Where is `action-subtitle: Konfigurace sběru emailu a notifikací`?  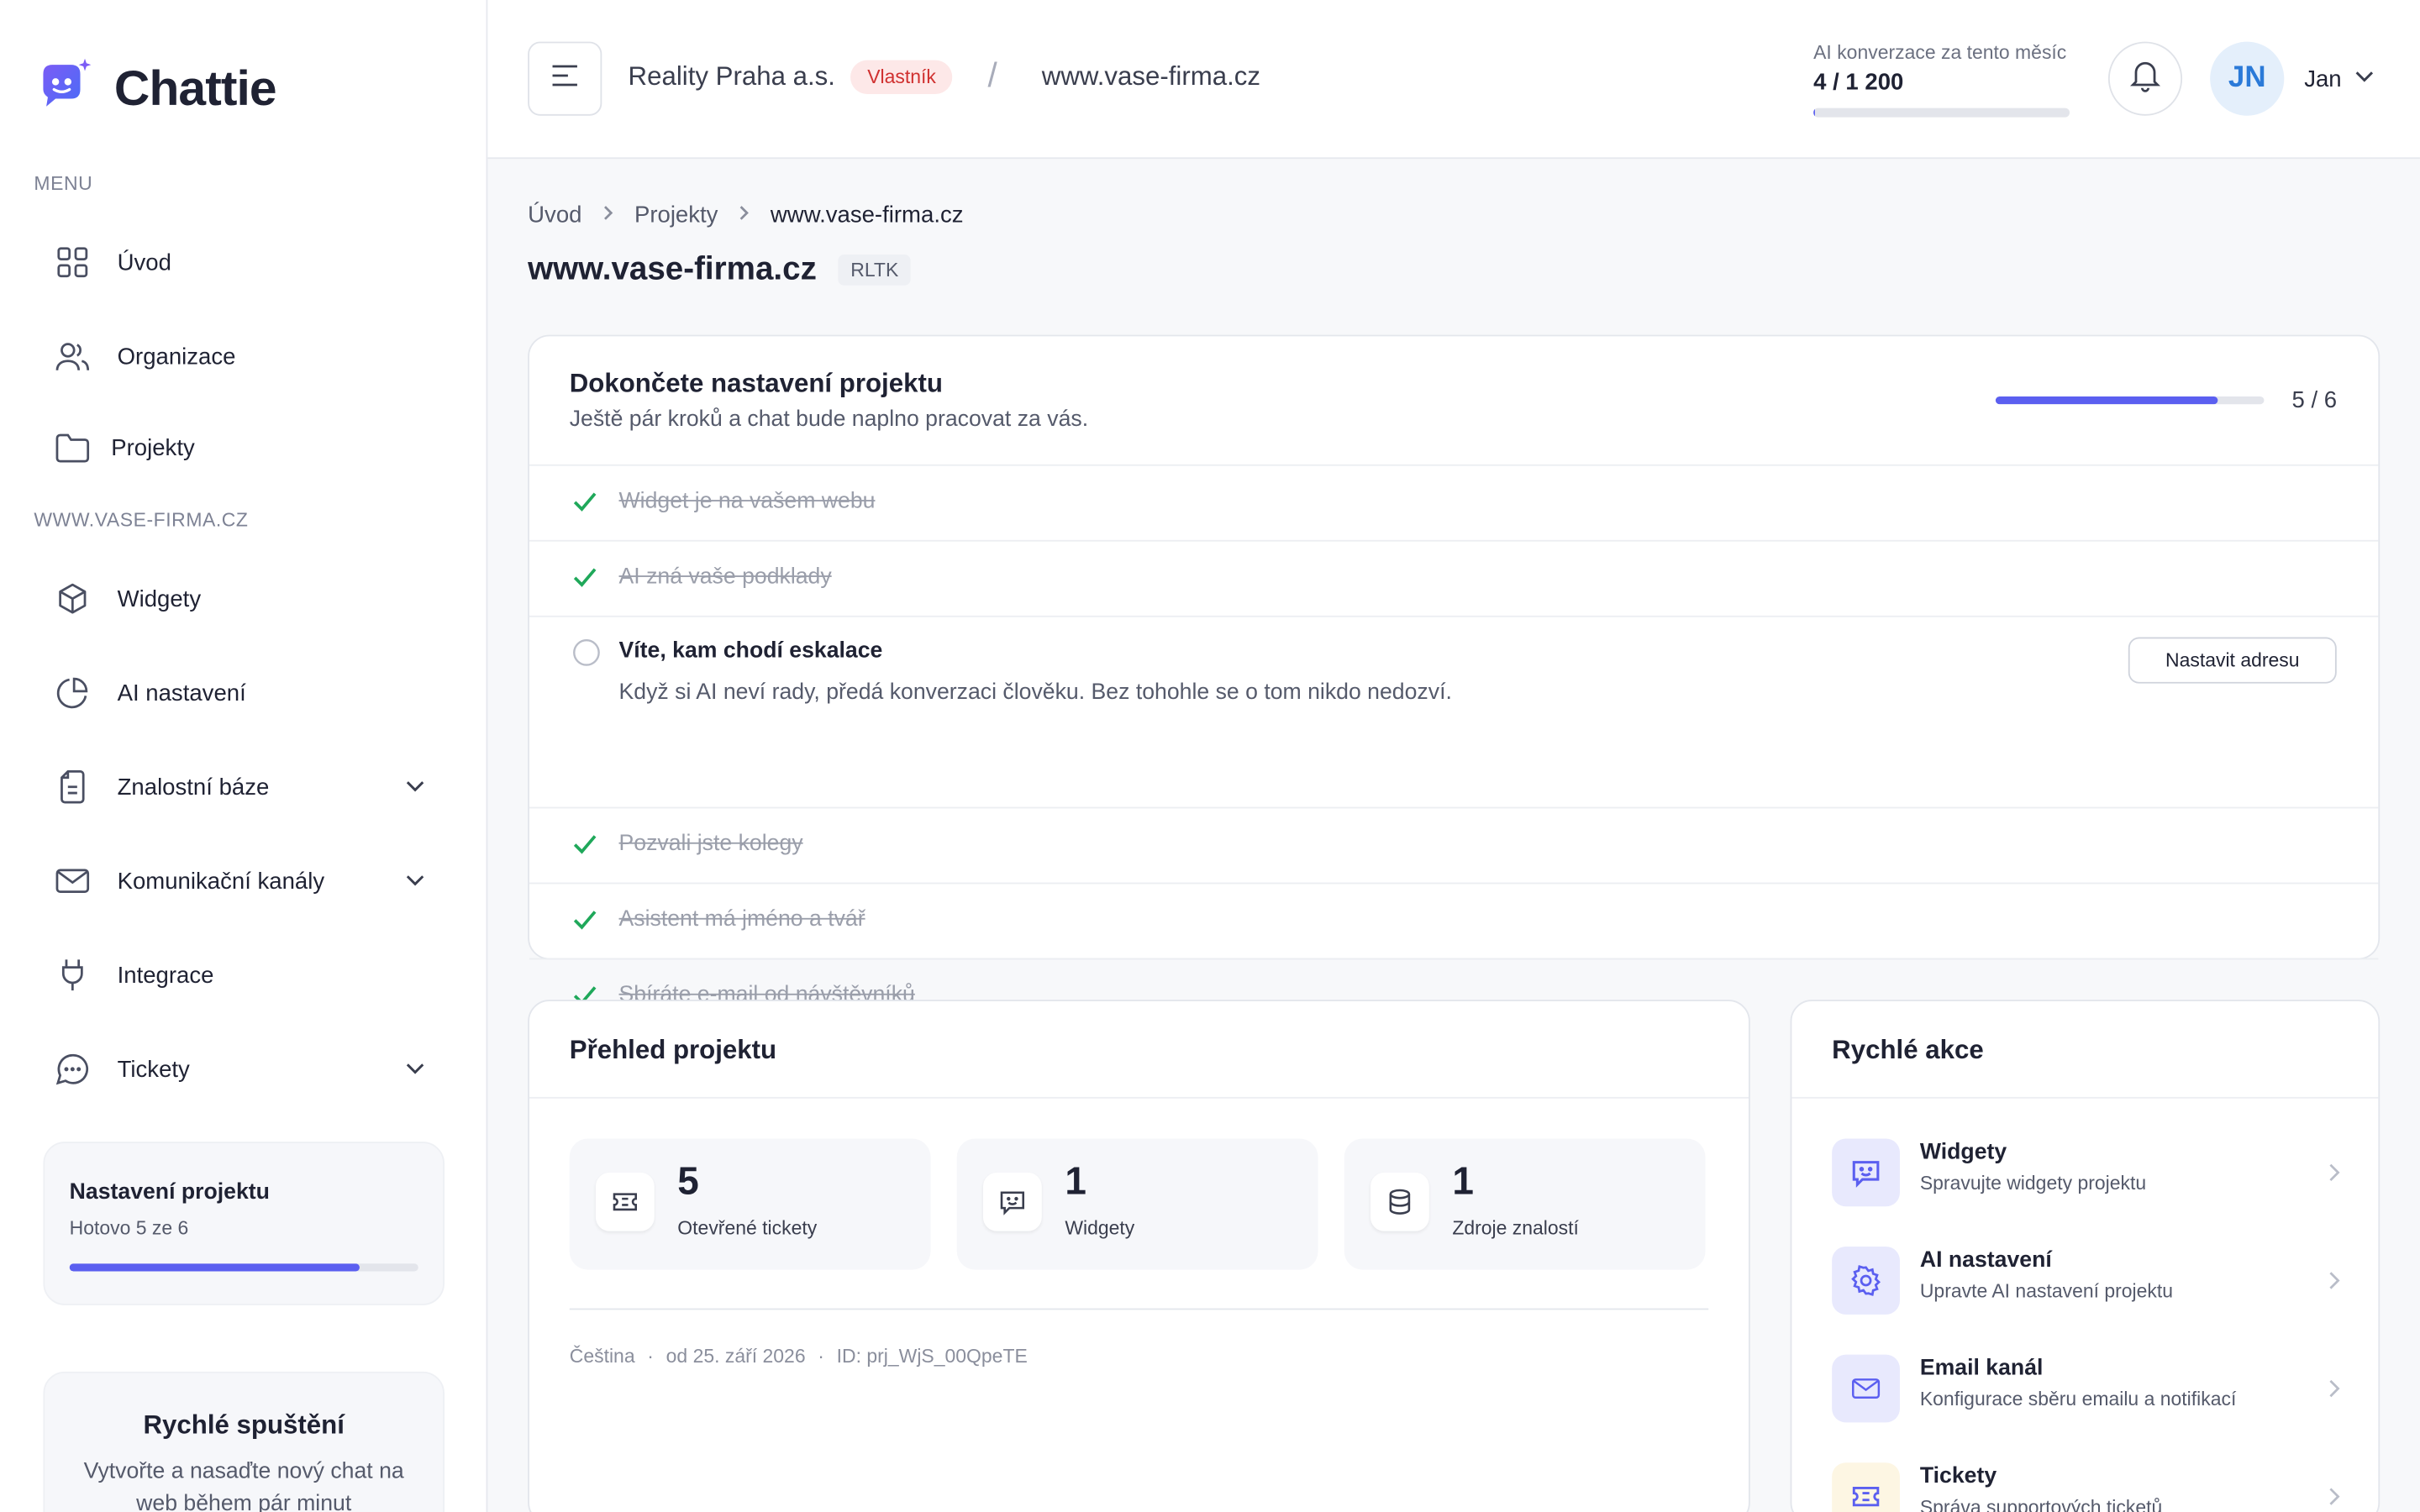 action-subtitle: Konfigurace sběru emailu a notifikací is located at coordinates (2078, 1399).